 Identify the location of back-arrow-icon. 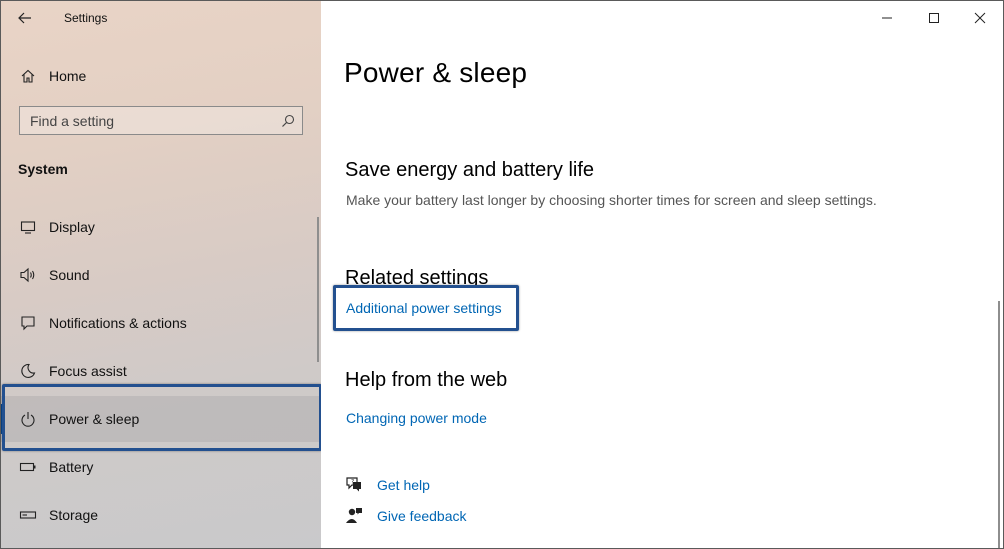
(24, 18).